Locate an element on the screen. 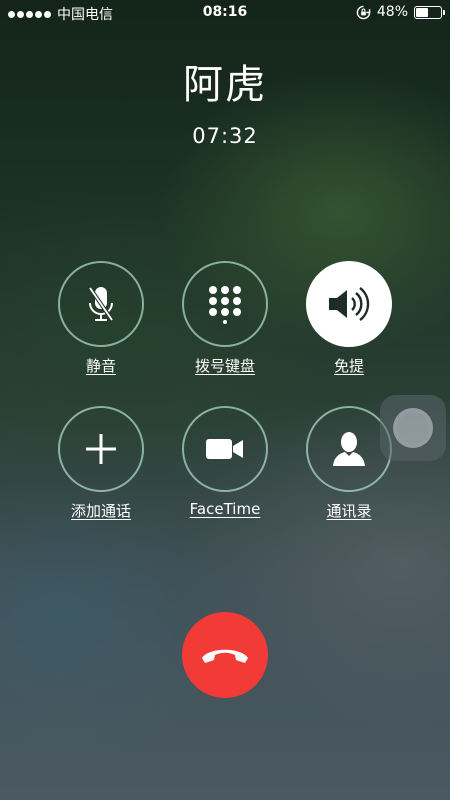 This screenshot has height=800, width=450. mic-muted-icon is located at coordinates (101, 304).